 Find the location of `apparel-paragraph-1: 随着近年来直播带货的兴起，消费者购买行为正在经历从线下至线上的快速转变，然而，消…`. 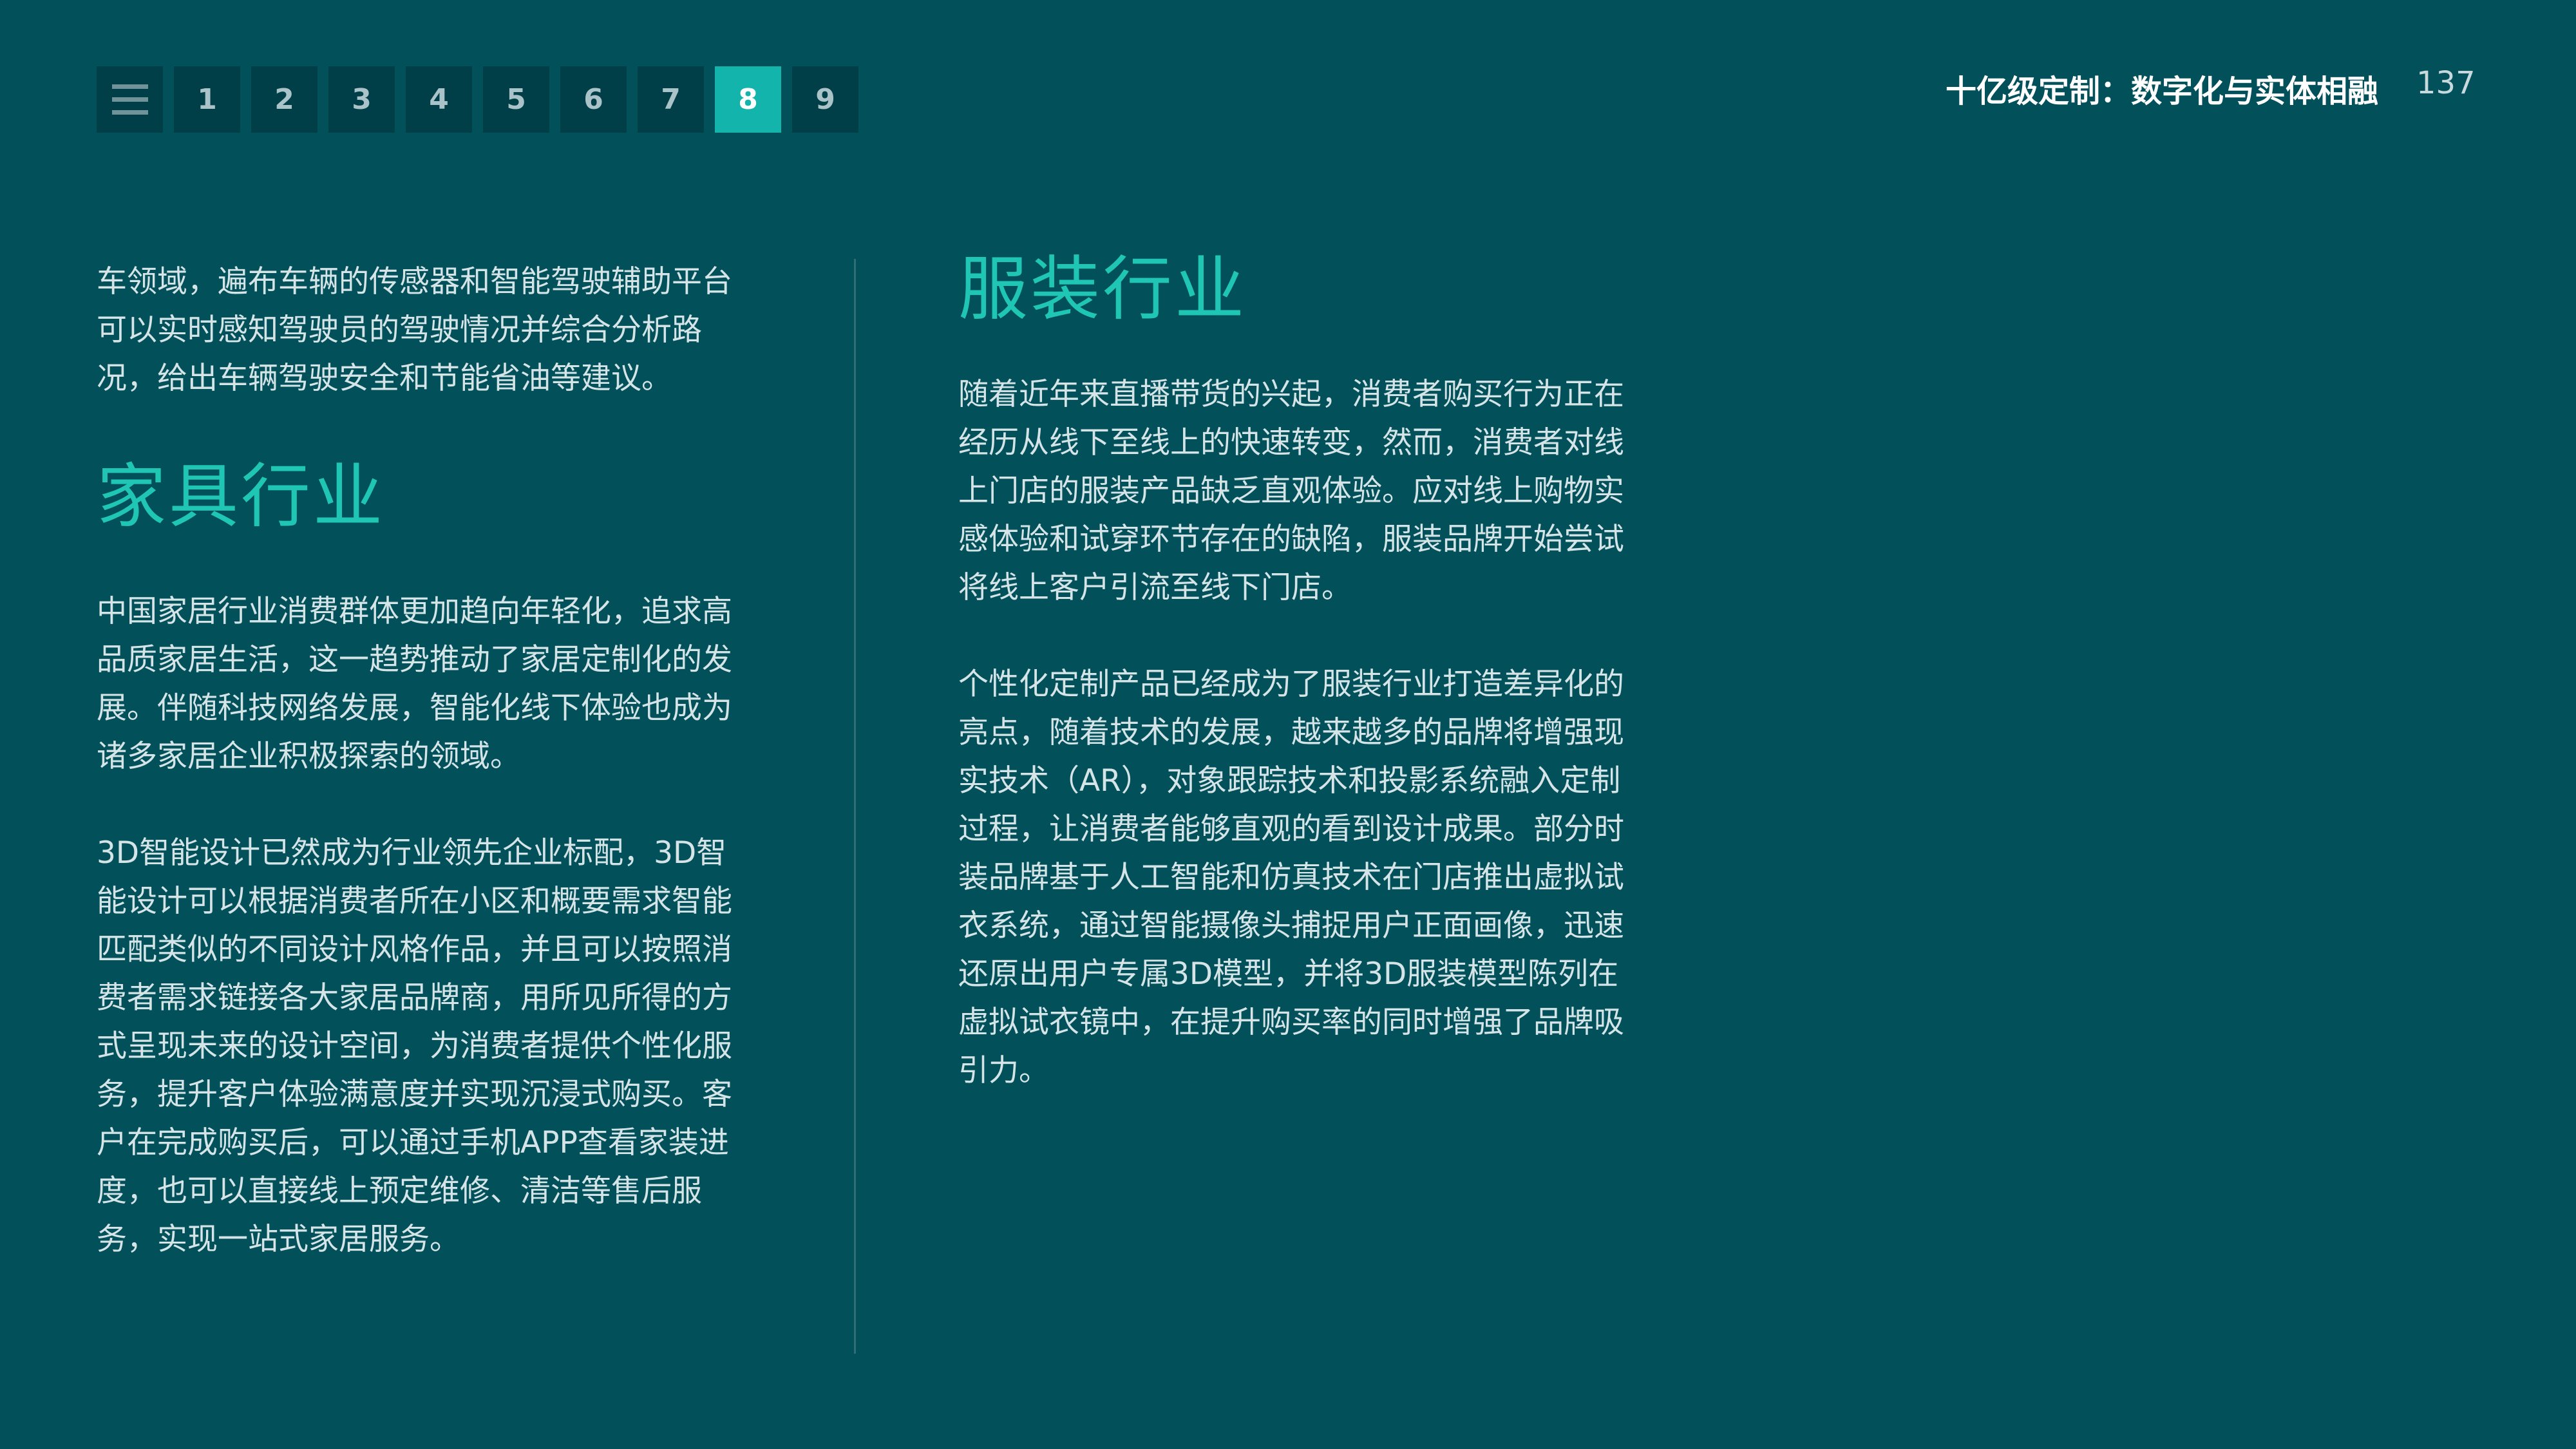

apparel-paragraph-1: 随着近年来直播带货的兴起，消费者购买行为正在经历从线下至线上的快速转变，然而，消… is located at coordinates (1291, 491).